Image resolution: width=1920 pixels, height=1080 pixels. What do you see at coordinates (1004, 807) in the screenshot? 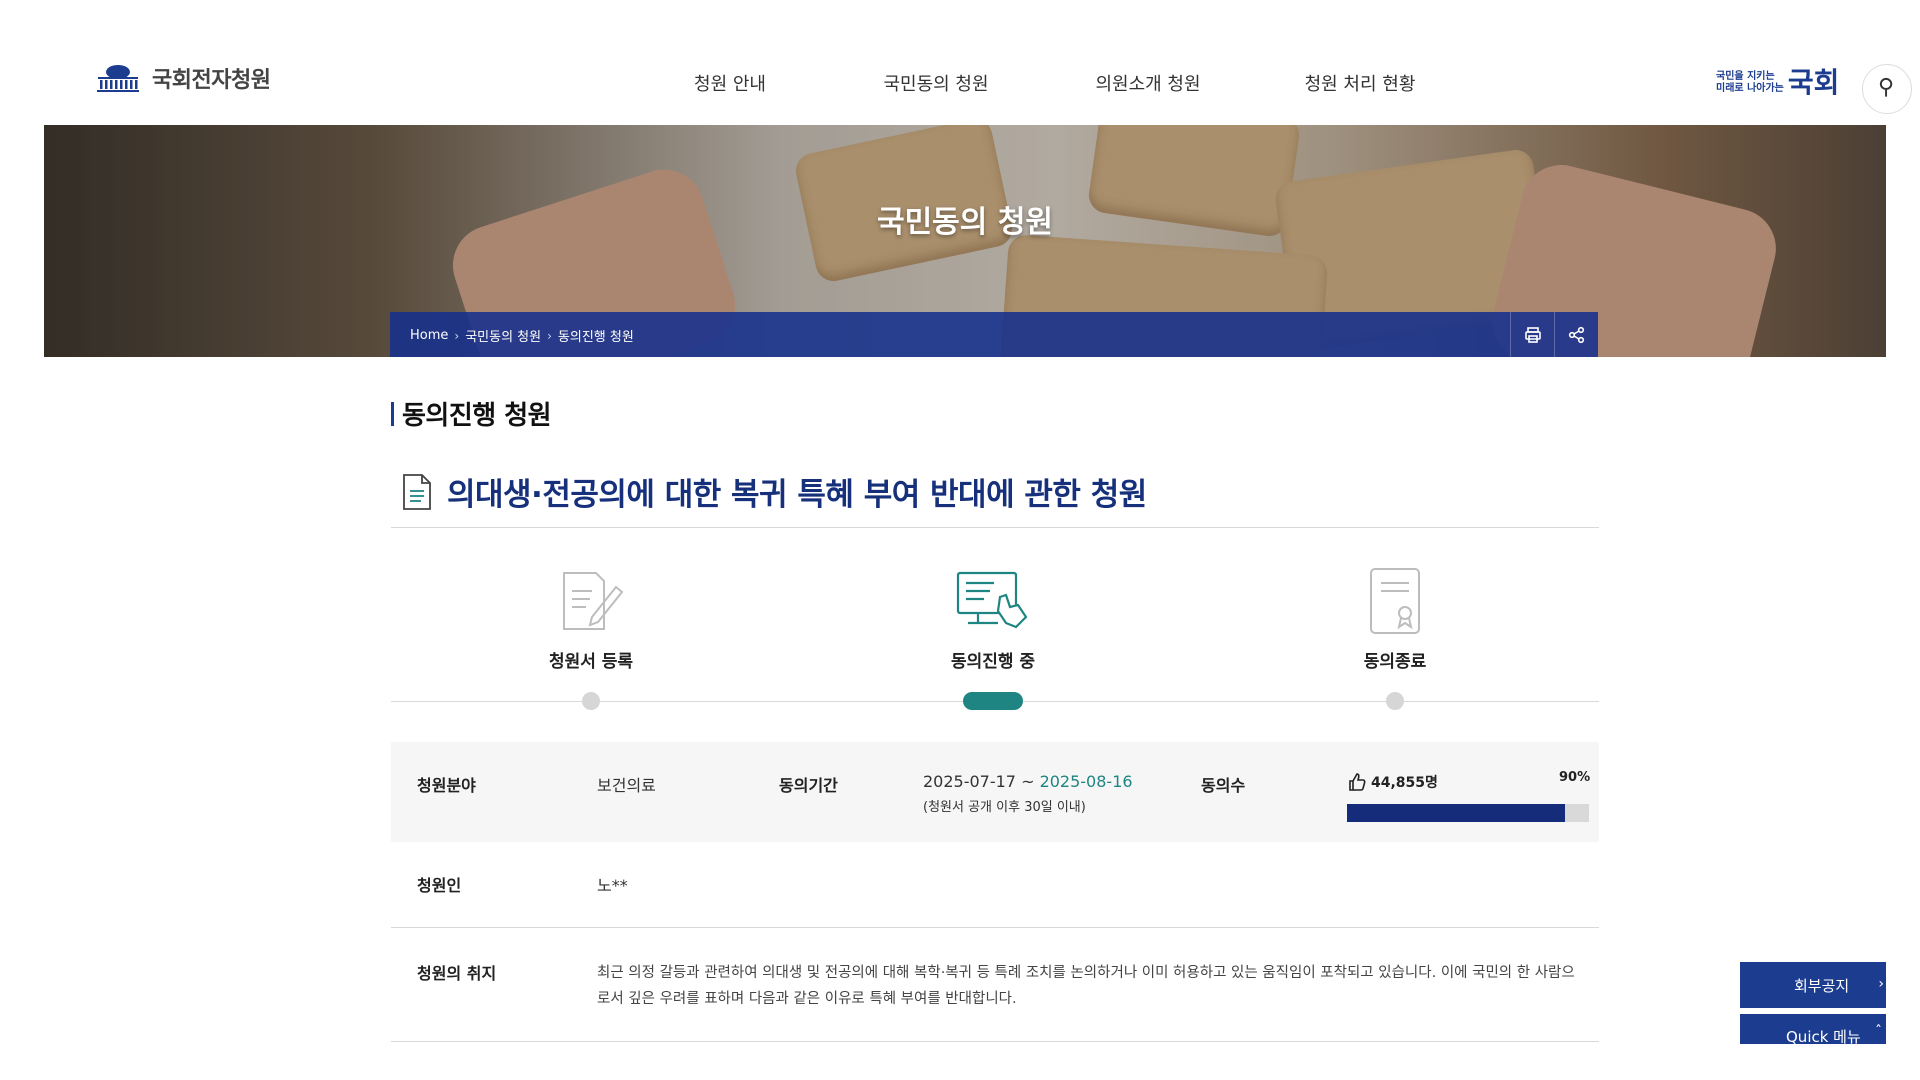
I see `period-note: (청원서 공개 이후 30일 이내)` at bounding box center [1004, 807].